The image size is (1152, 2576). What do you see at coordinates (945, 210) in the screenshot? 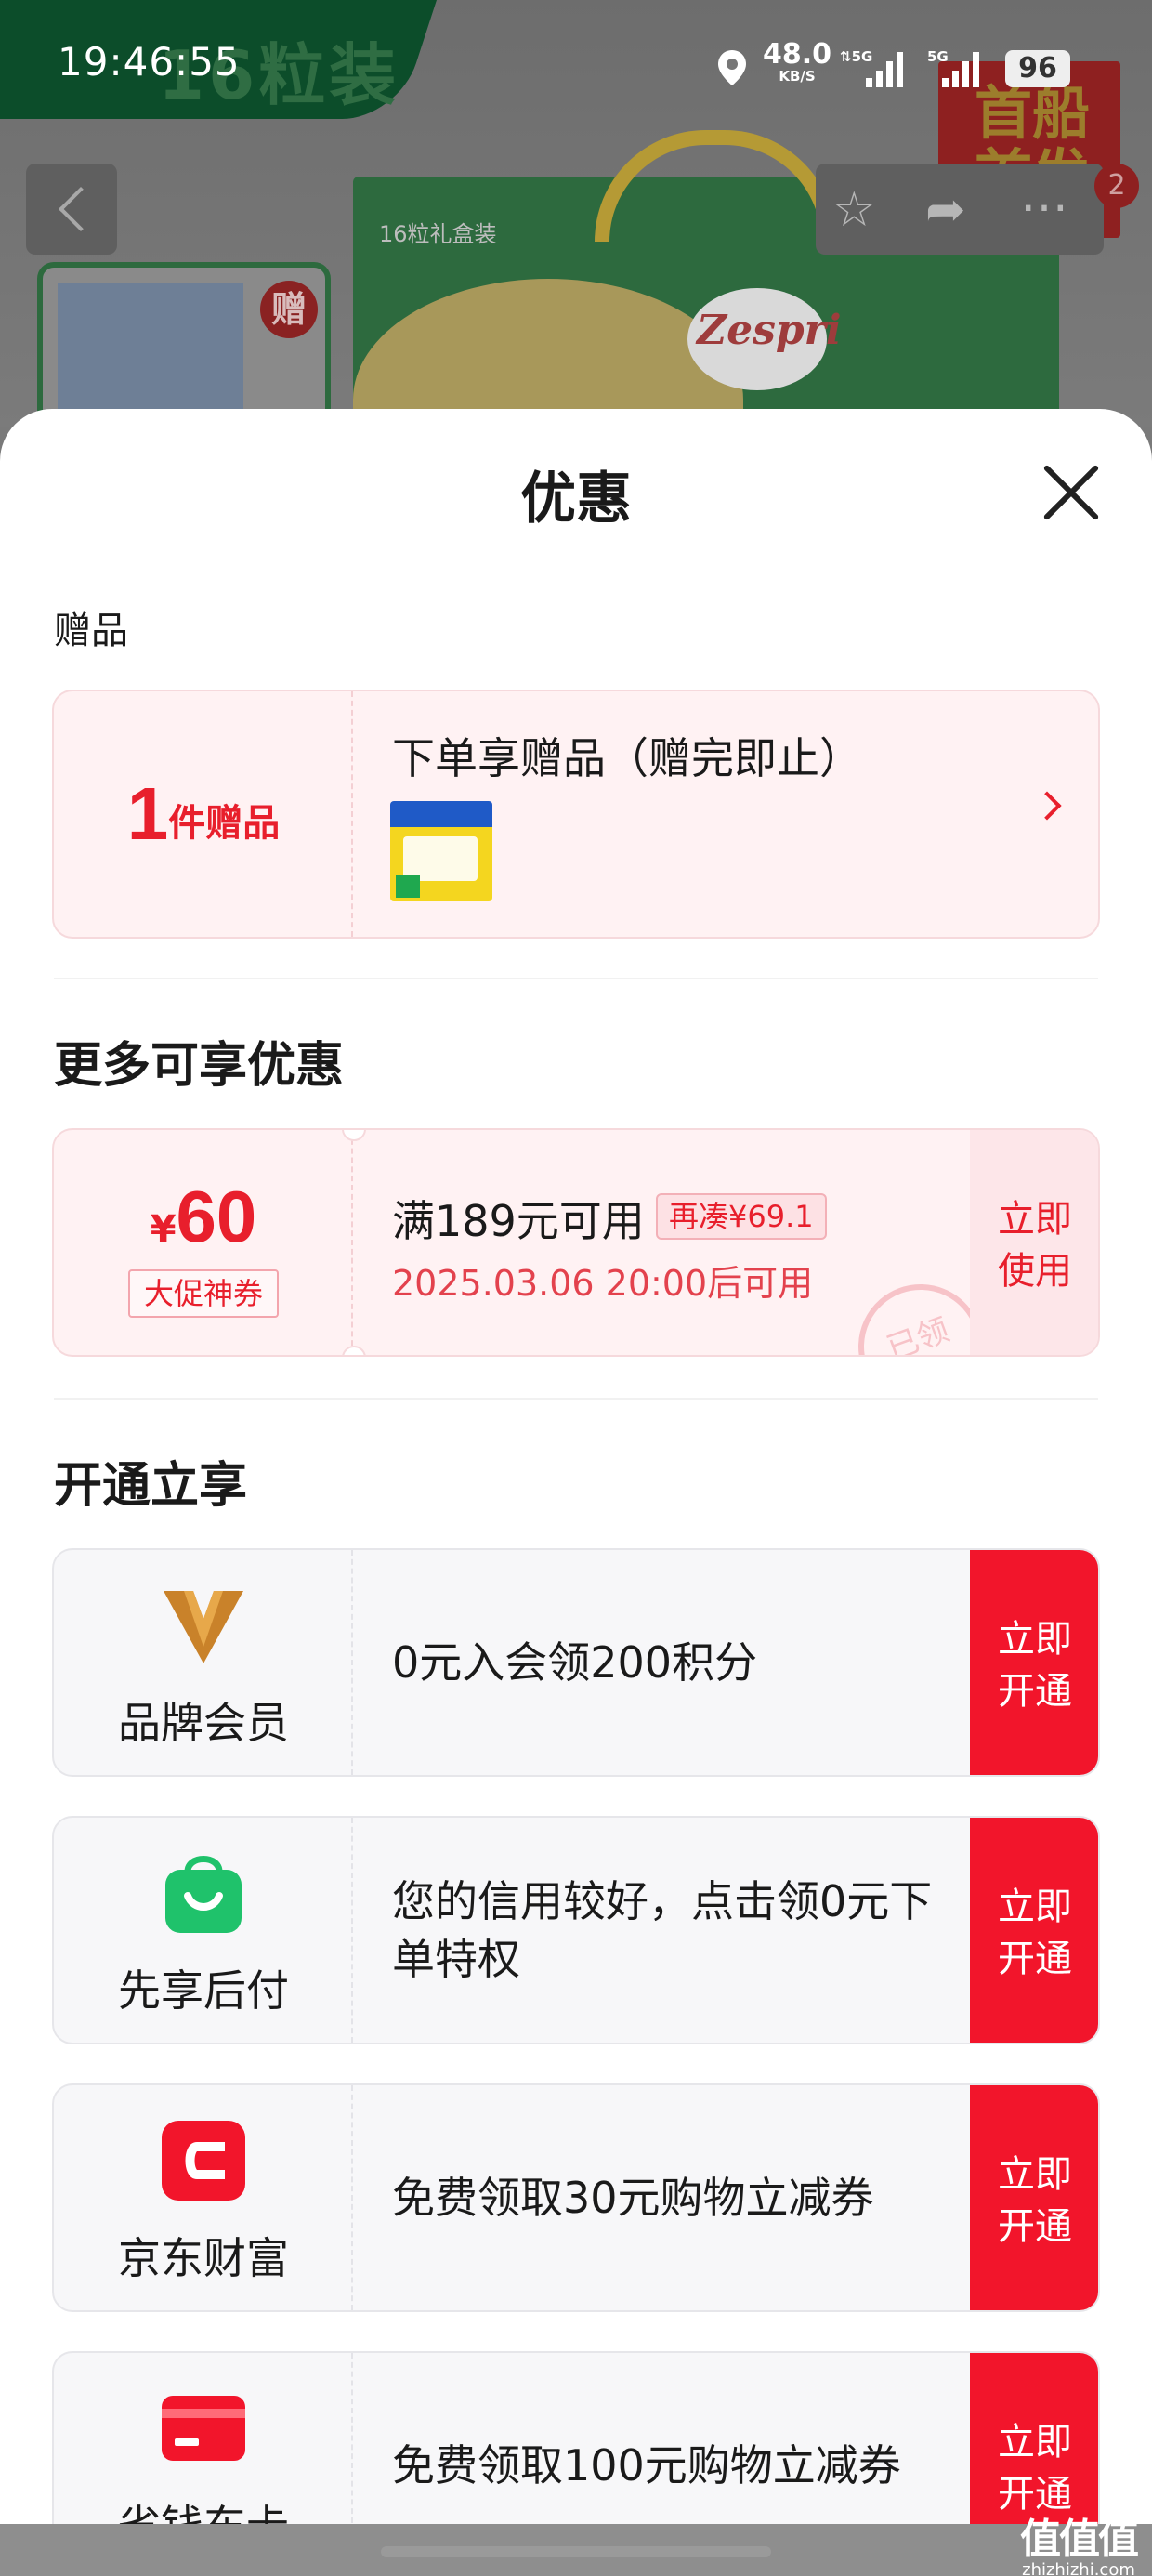
I see `share-icon: ➦` at bounding box center [945, 210].